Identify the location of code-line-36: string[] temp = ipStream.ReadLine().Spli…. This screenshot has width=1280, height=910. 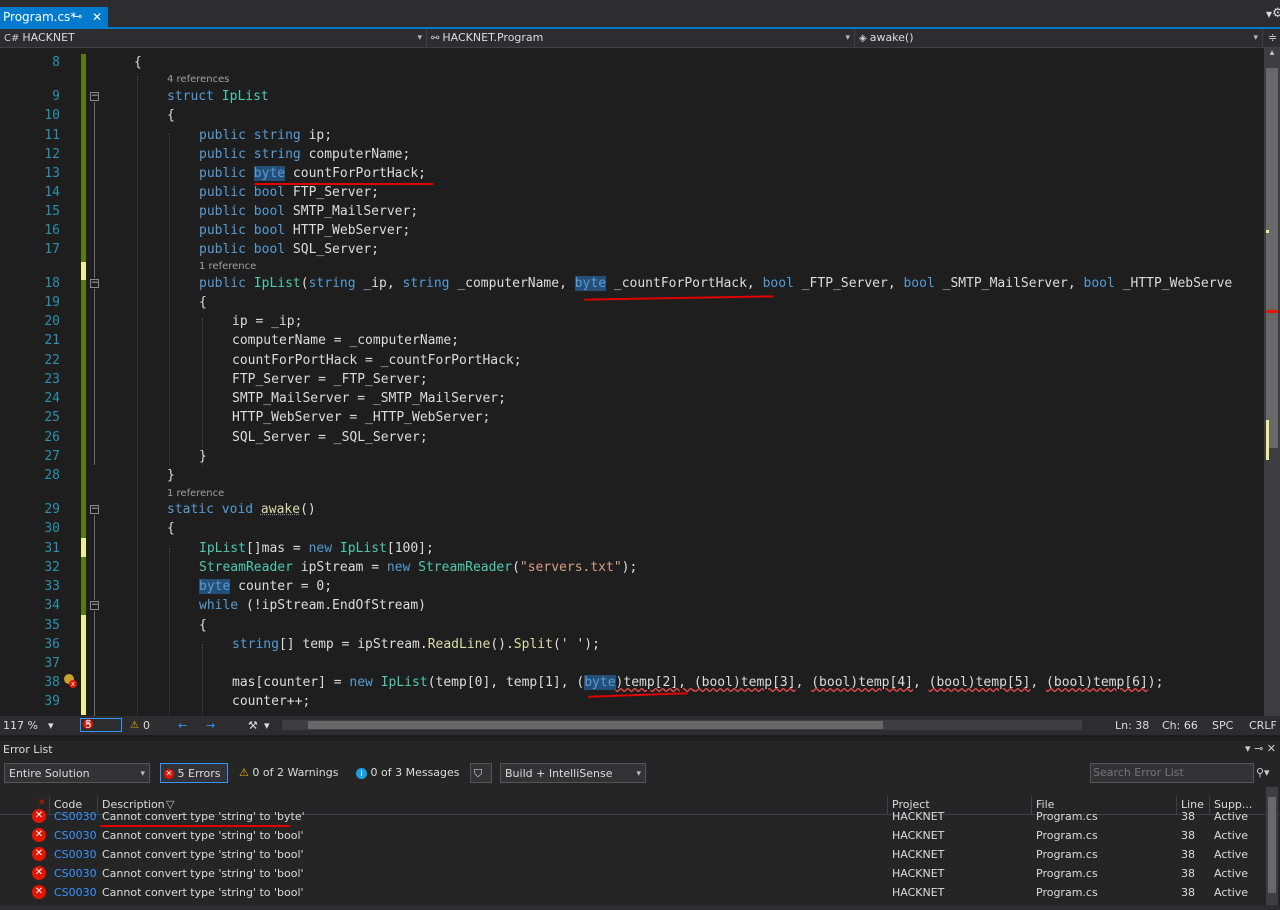
(416, 644).